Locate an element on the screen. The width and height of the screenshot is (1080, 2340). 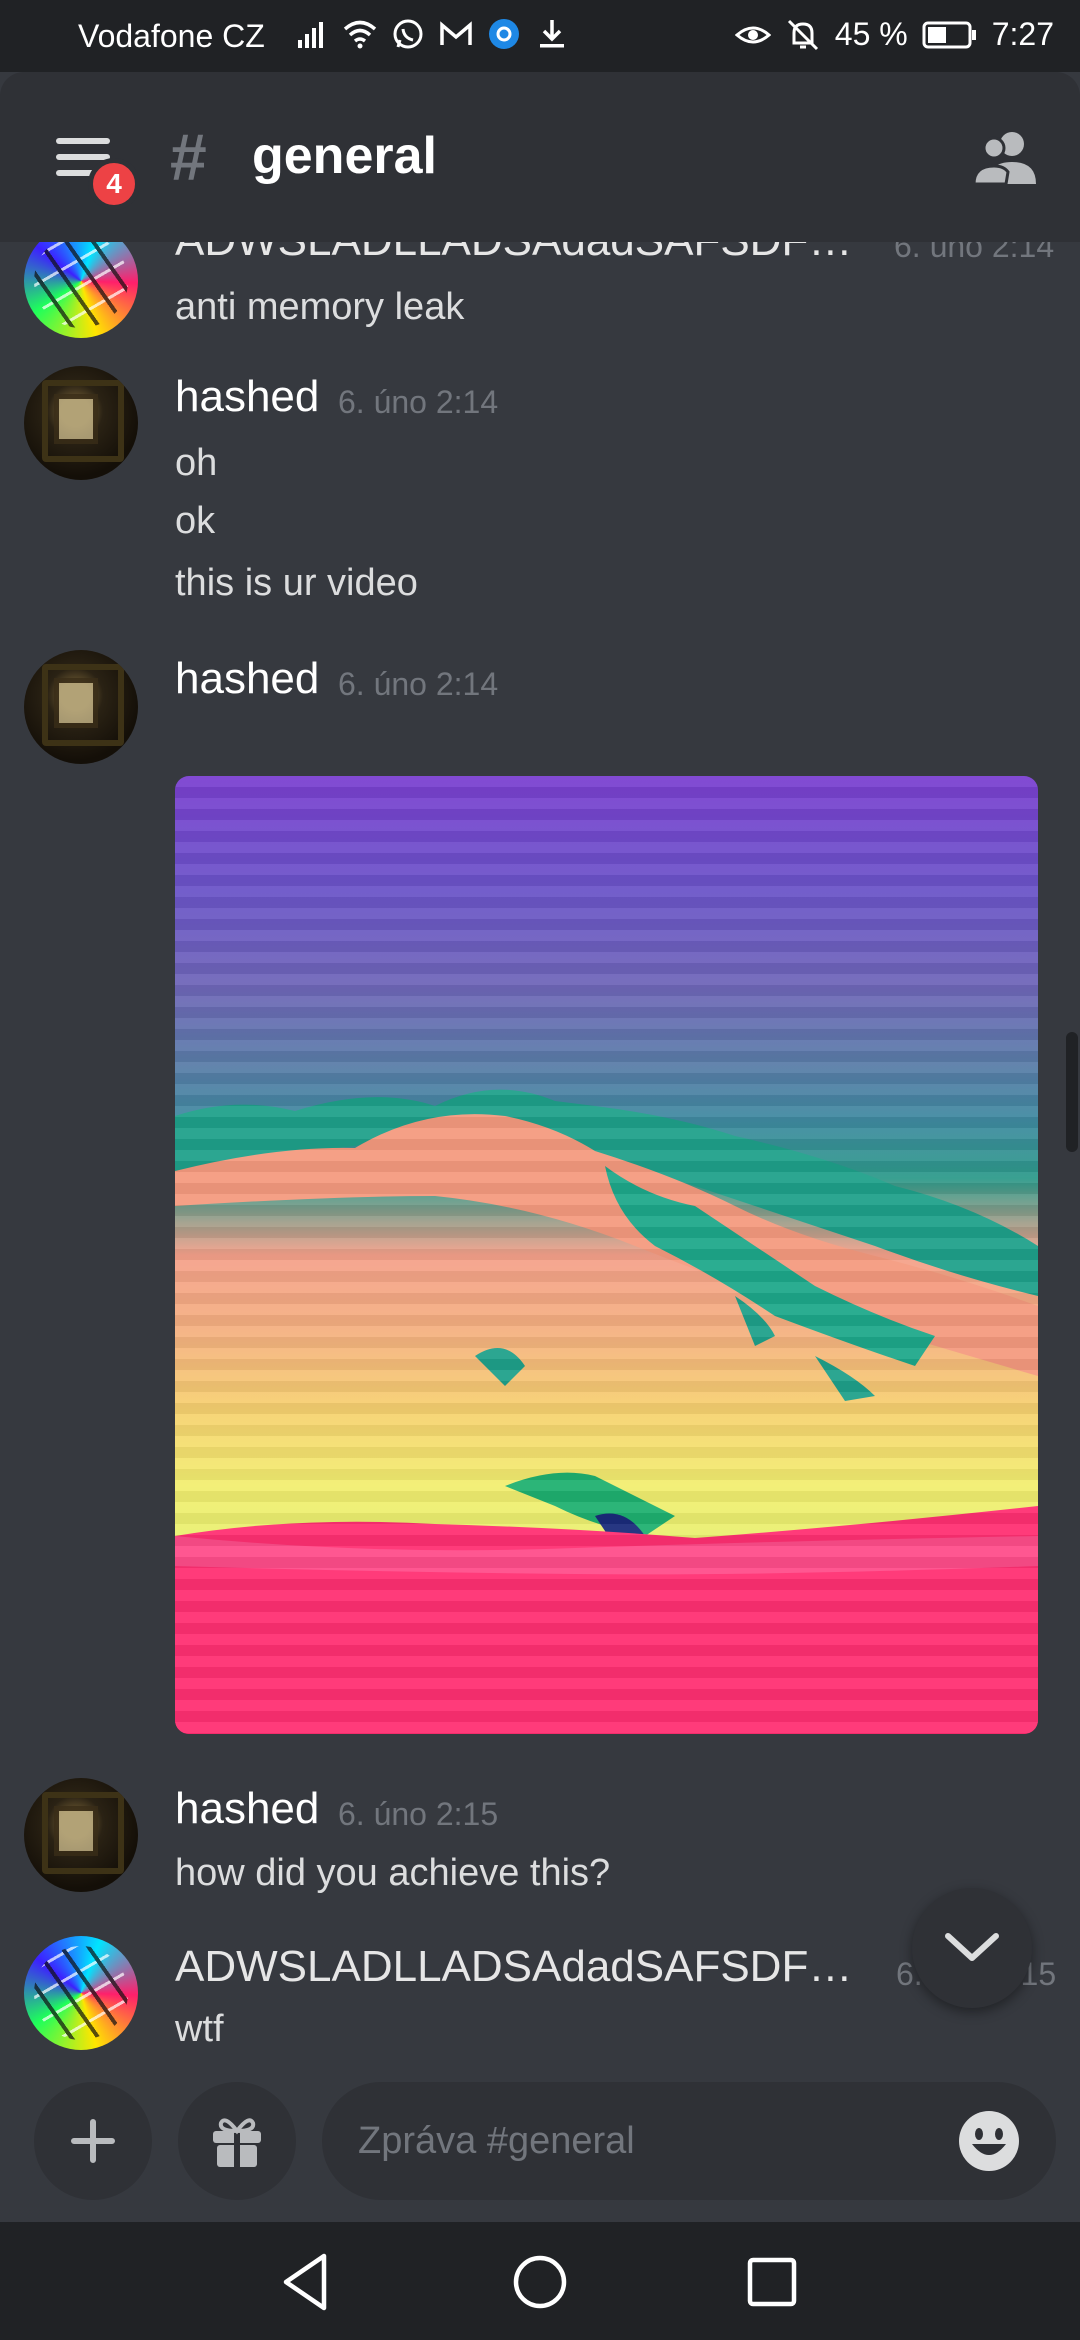
message-text: how did you achieve this? is located at coordinates (393, 1873).